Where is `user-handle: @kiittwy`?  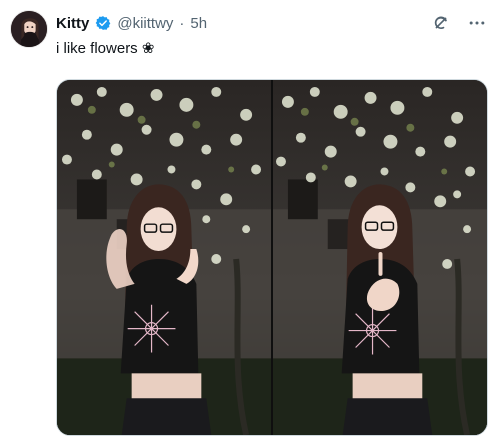
user-handle: @kiittwy is located at coordinates (145, 23).